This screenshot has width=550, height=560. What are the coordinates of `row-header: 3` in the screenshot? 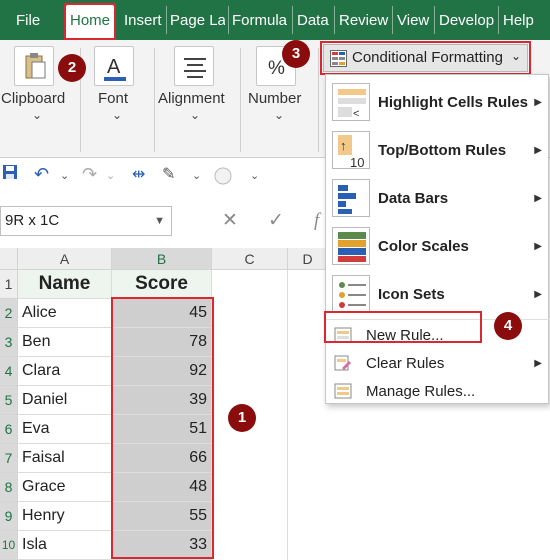 It's located at (9, 342).